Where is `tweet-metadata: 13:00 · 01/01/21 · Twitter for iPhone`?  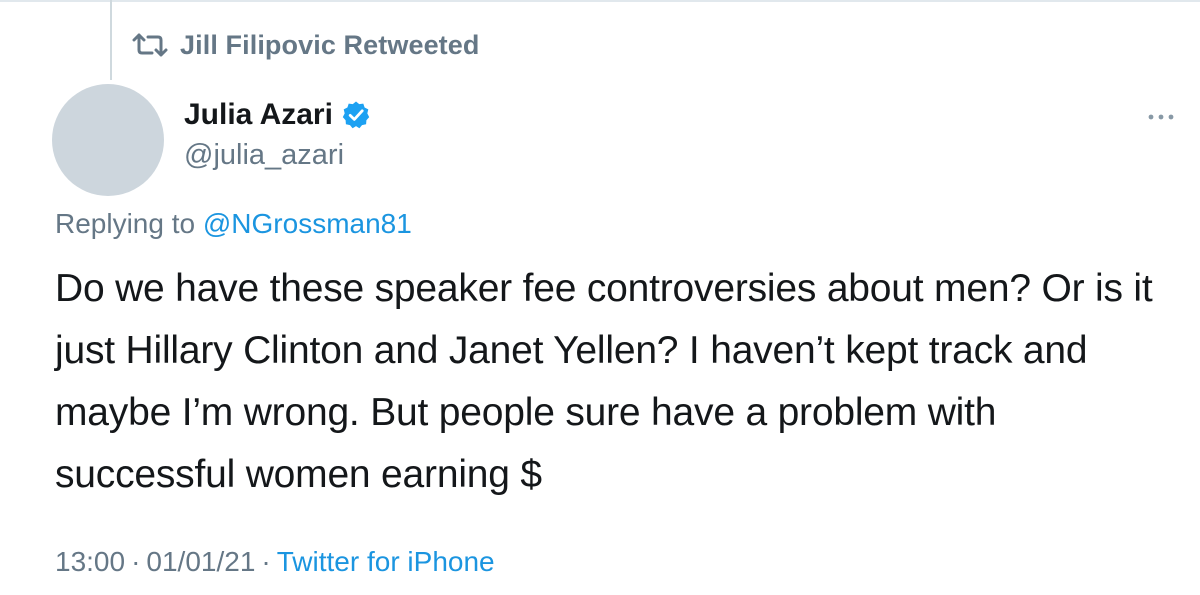 tweet-metadata: 13:00 · 01/01/21 · Twitter for iPhone is located at coordinates (275, 562).